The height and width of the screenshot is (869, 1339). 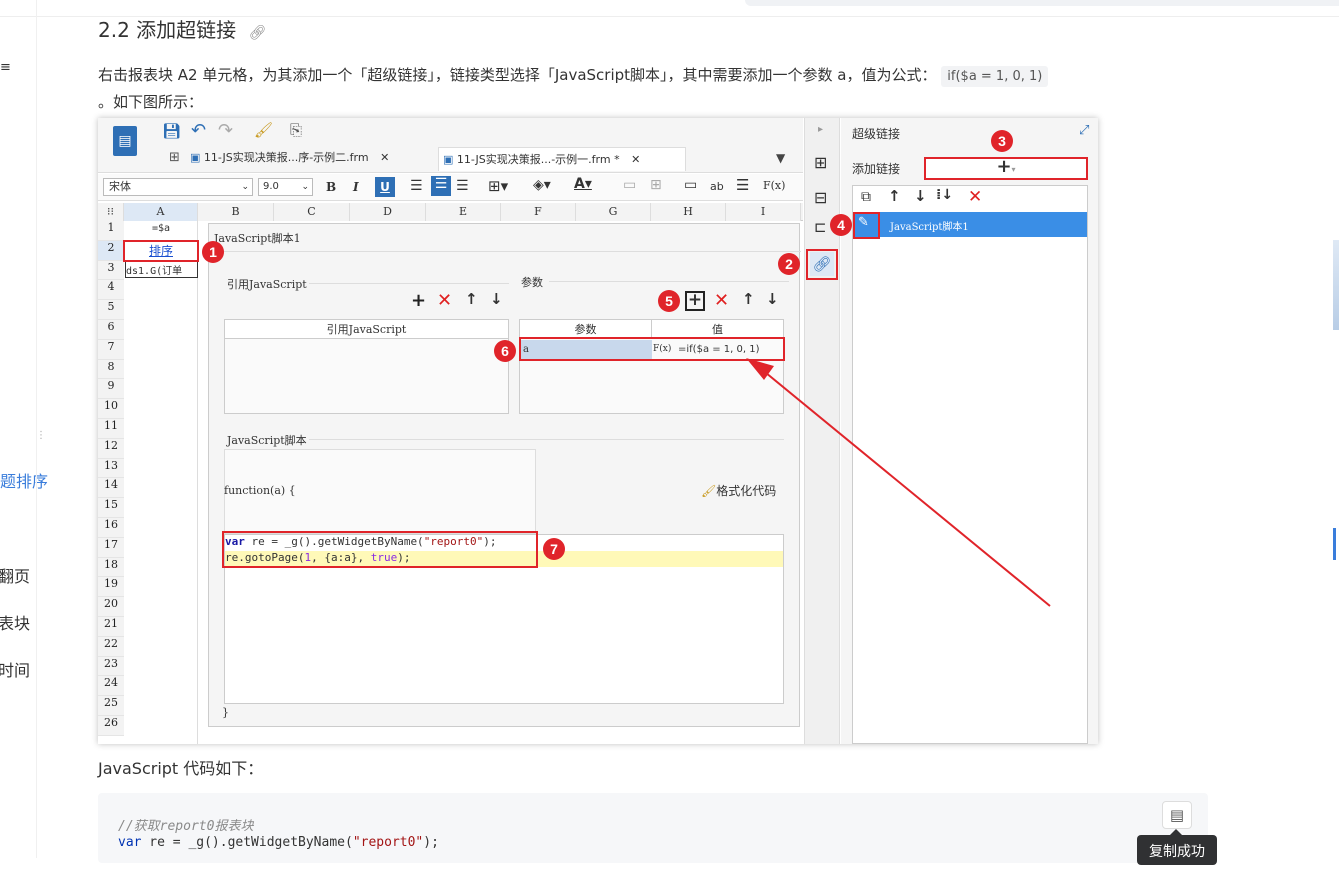 What do you see at coordinates (15, 575) in the screenshot?
I see `nav-item-page: 翻页` at bounding box center [15, 575].